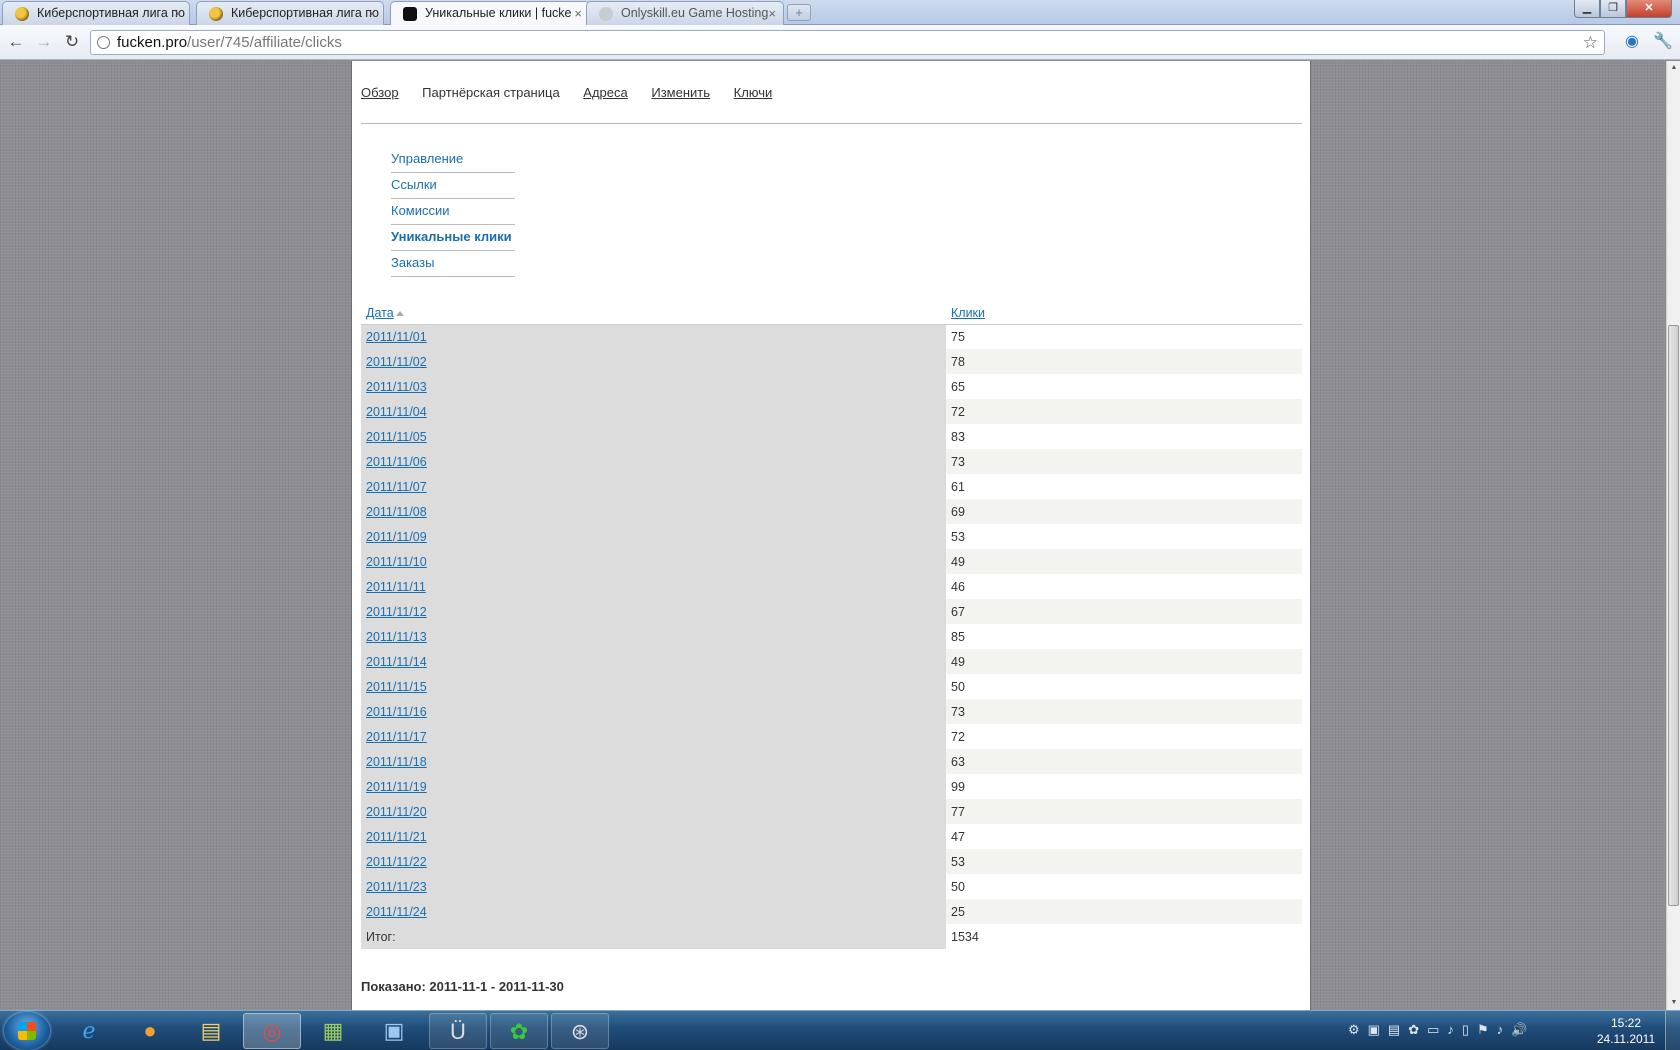 Image resolution: width=1680 pixels, height=1050 pixels. Describe the element at coordinates (799, 12) in the screenshot. I see `new-tab-button: +` at that location.